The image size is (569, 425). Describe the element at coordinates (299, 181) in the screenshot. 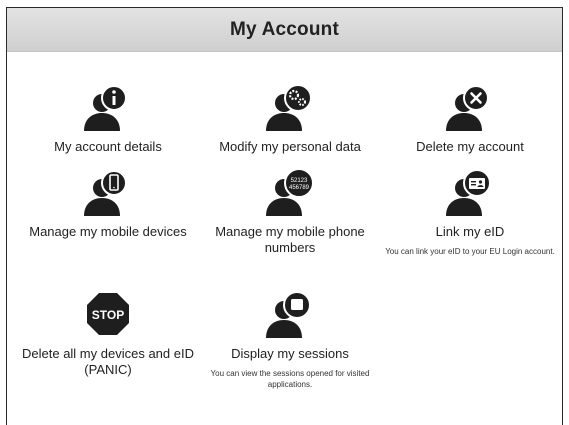

I see `phone-number-line-1: 52123` at that location.